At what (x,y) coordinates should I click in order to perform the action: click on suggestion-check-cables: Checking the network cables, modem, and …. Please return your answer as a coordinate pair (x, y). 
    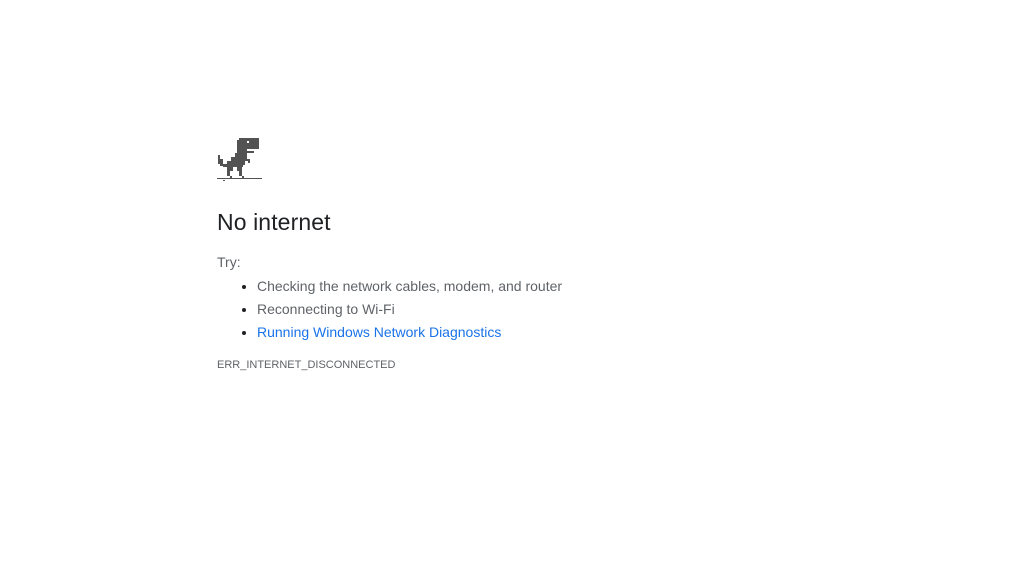
    Looking at the image, I should click on (537, 286).